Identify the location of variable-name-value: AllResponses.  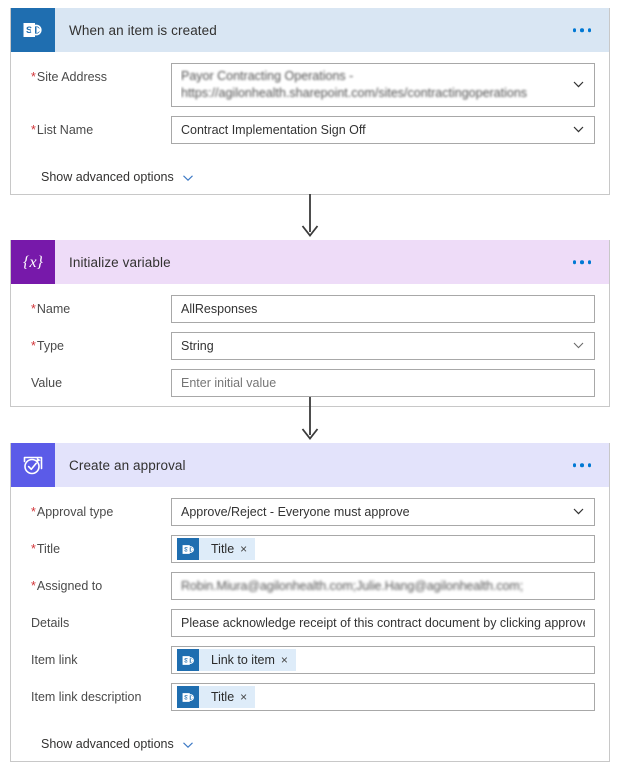
(219, 308).